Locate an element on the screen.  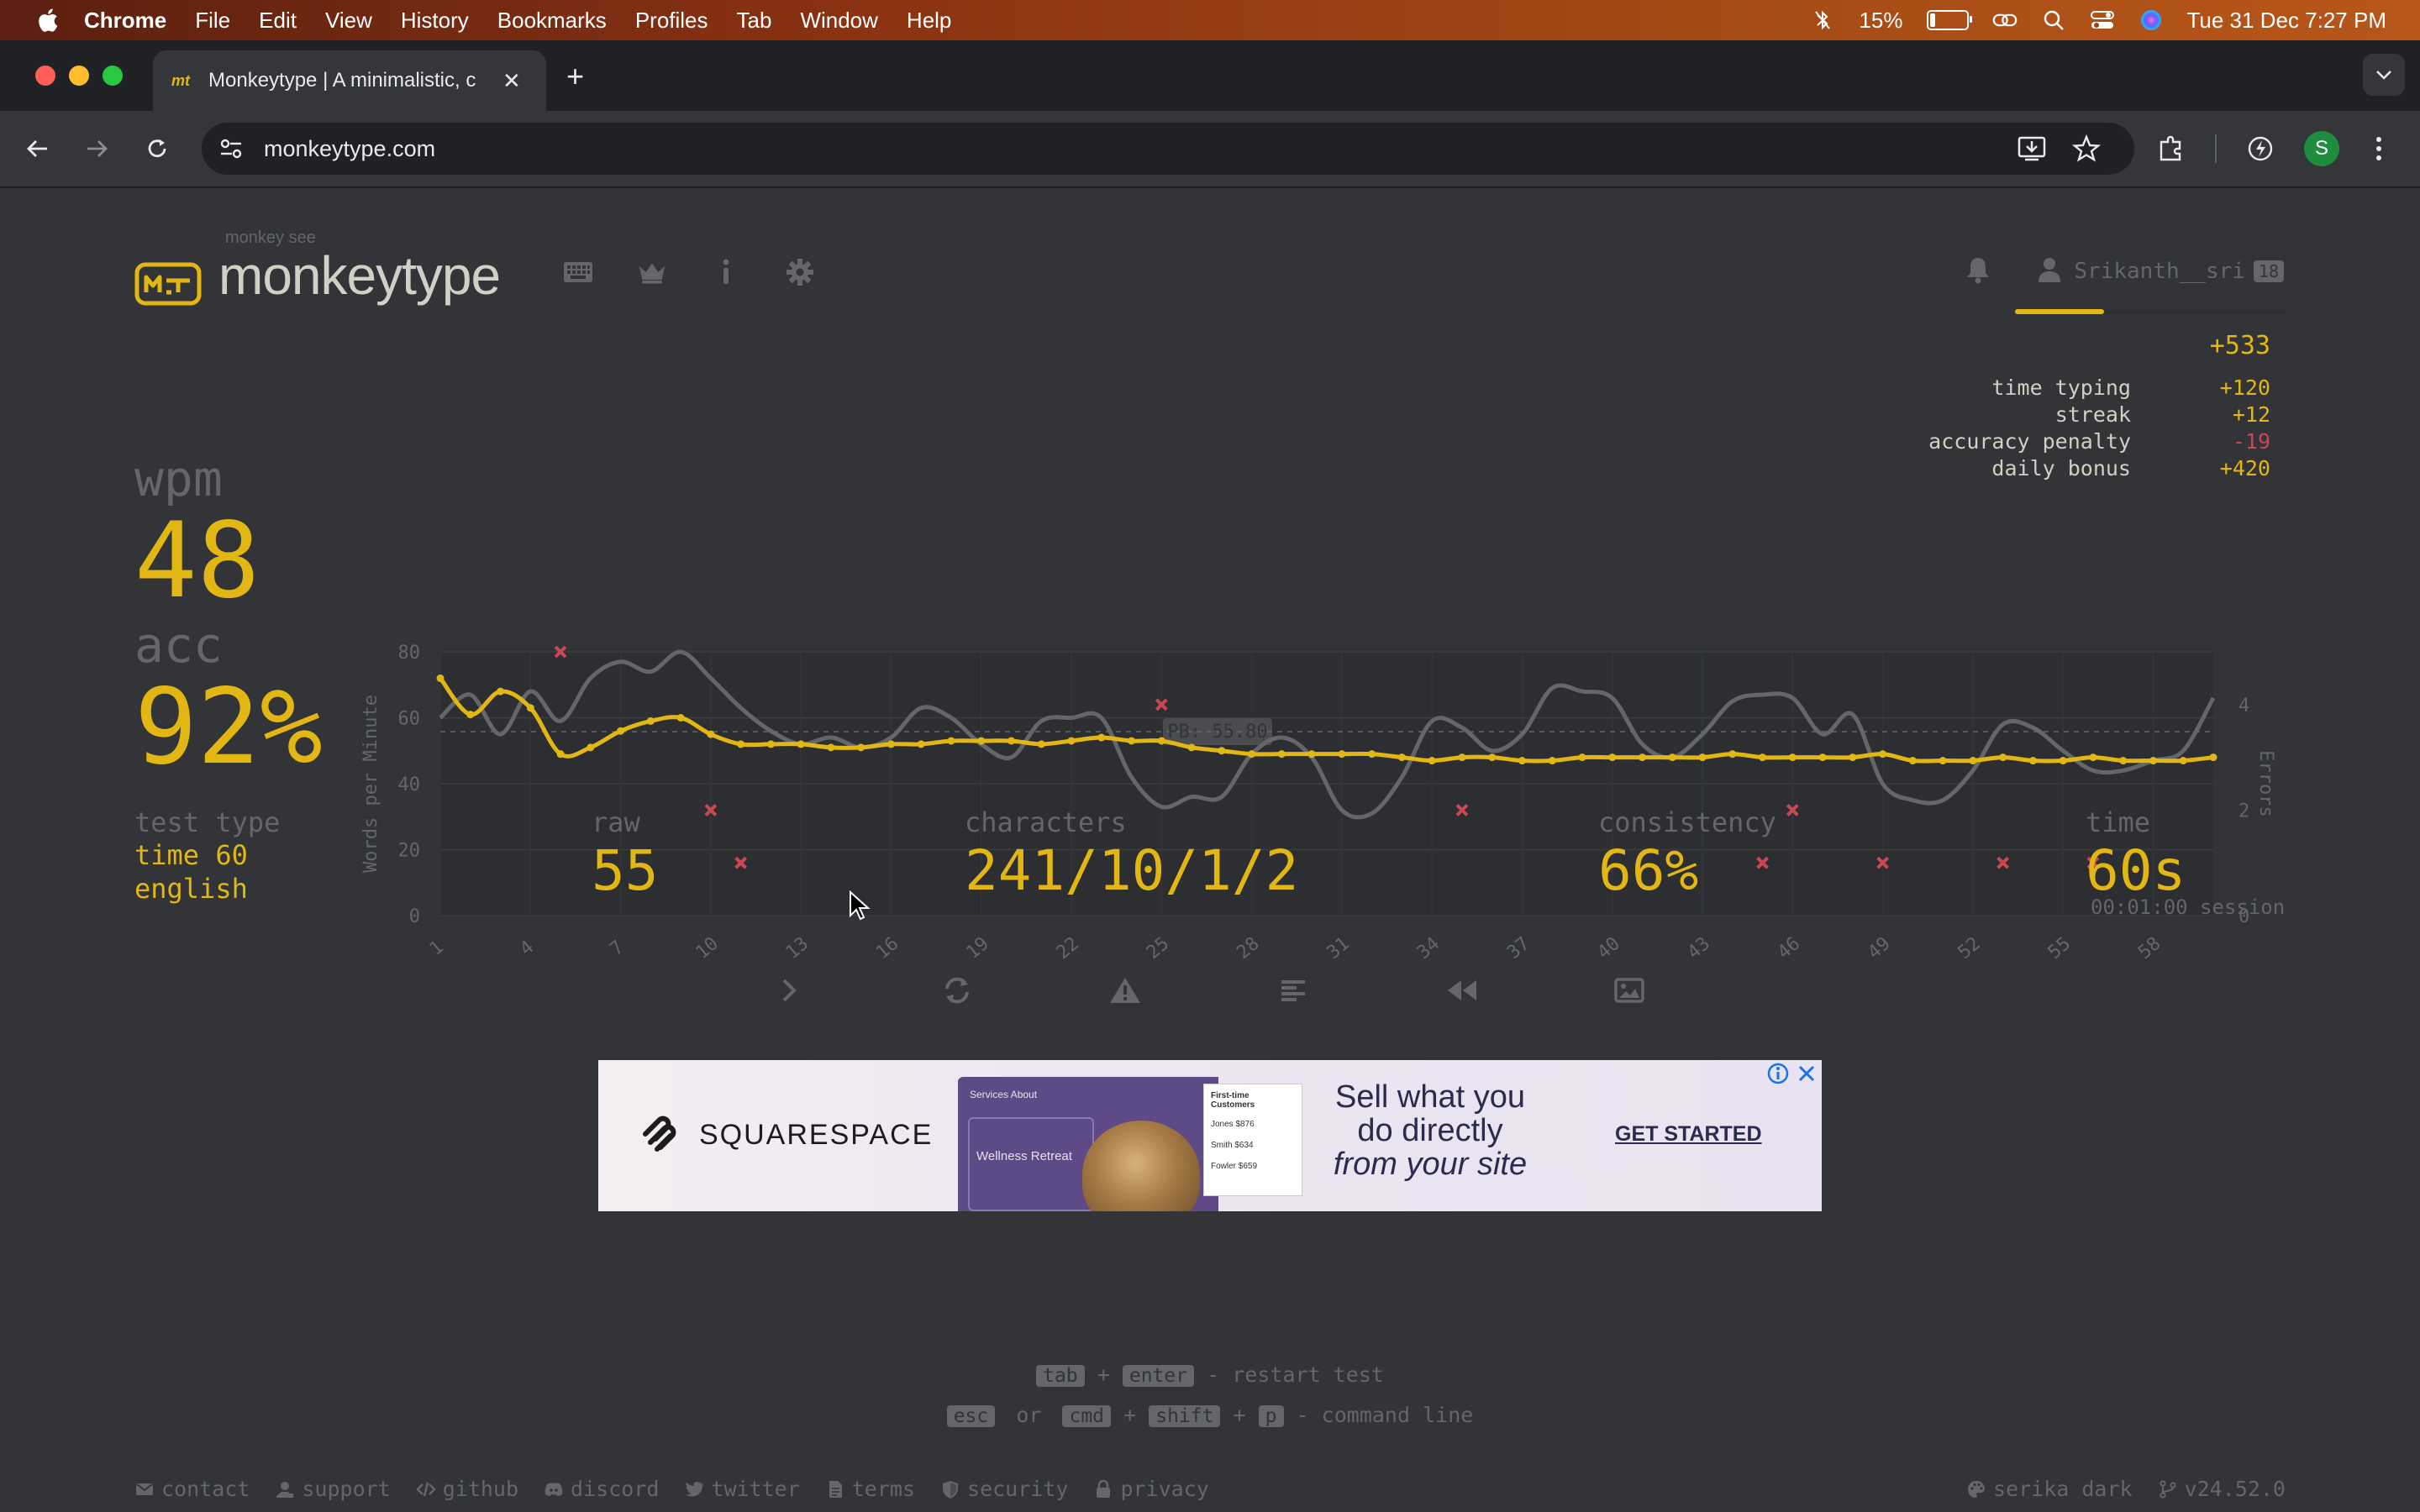
chart-y2-tick-label: 4 is located at coordinates (2243, 706).